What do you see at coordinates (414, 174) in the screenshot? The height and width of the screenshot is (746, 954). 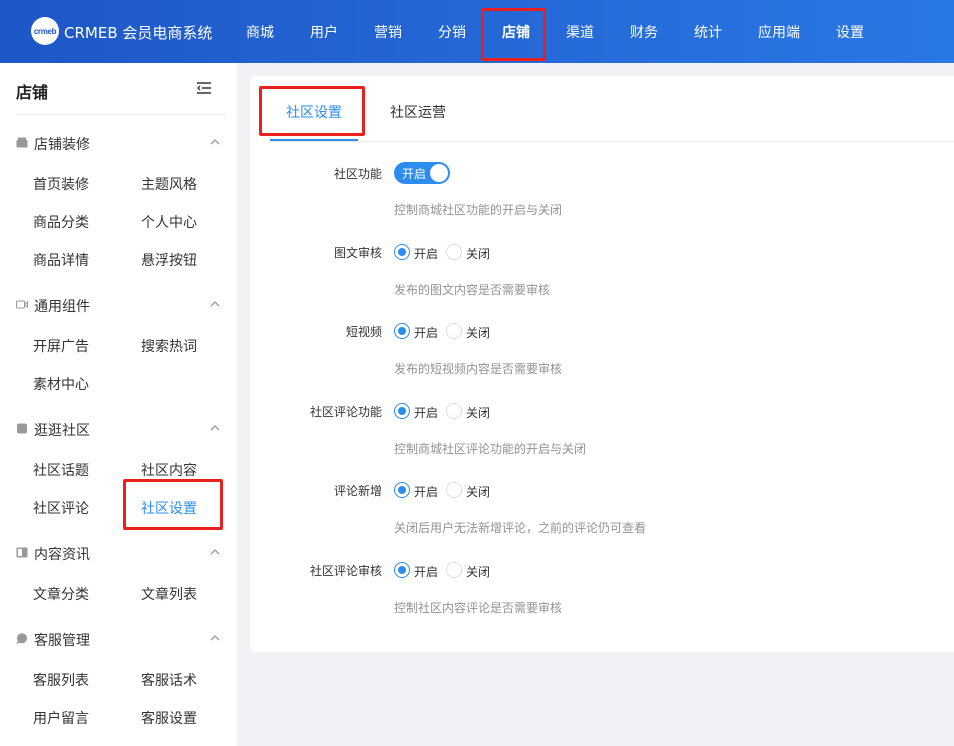 I see `switch-text: 开启` at bounding box center [414, 174].